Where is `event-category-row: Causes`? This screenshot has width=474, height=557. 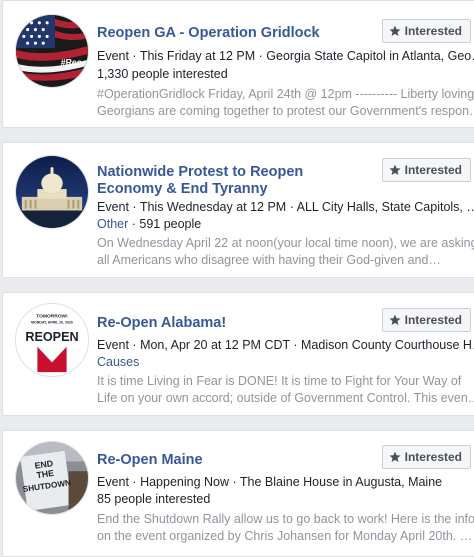 event-category-row: Causes is located at coordinates (285, 362).